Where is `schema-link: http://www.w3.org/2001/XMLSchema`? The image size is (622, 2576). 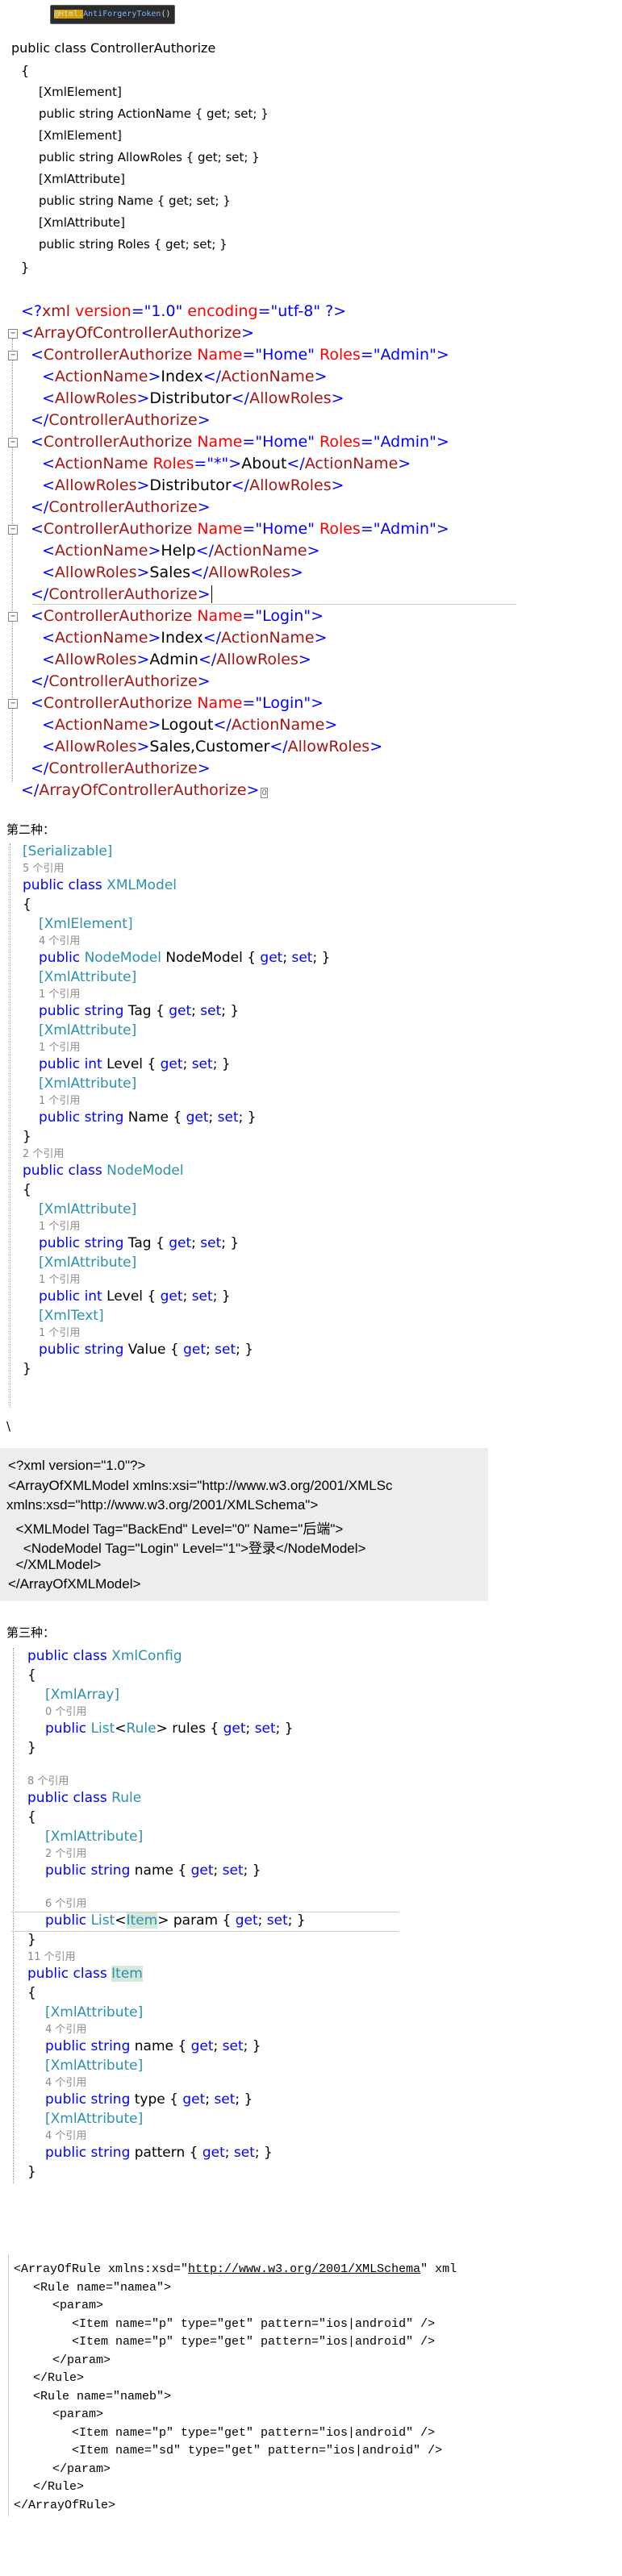
schema-link: http://www.w3.org/2001/XMLSchema is located at coordinates (304, 2269).